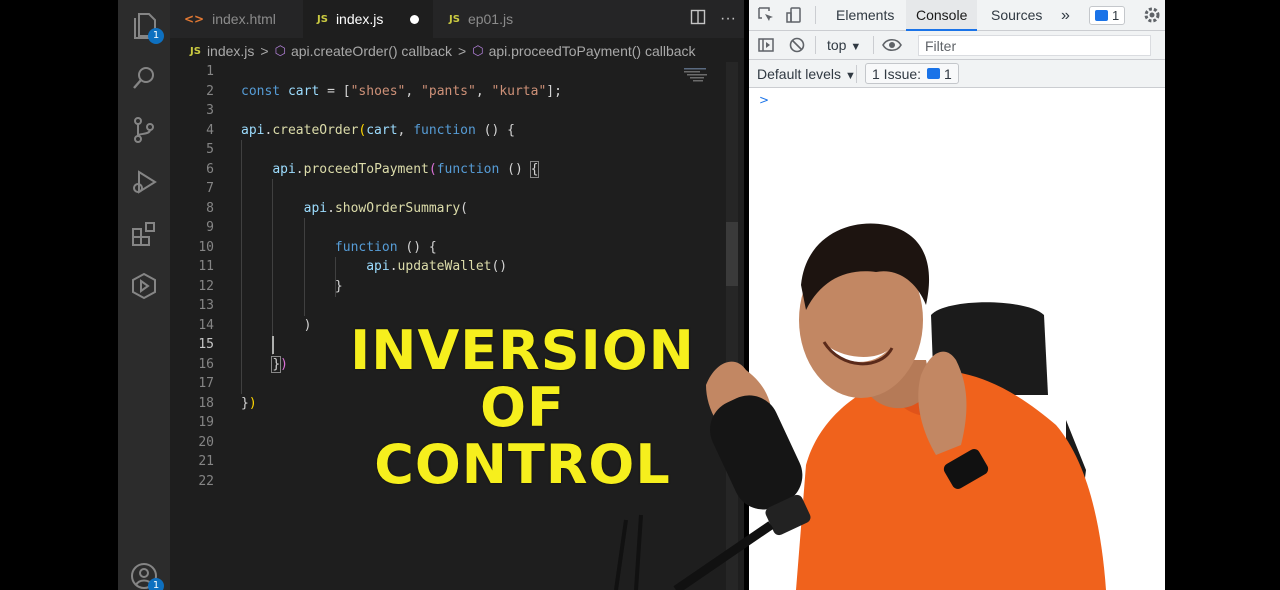  I want to click on context-selector: top ▼, so click(844, 45).